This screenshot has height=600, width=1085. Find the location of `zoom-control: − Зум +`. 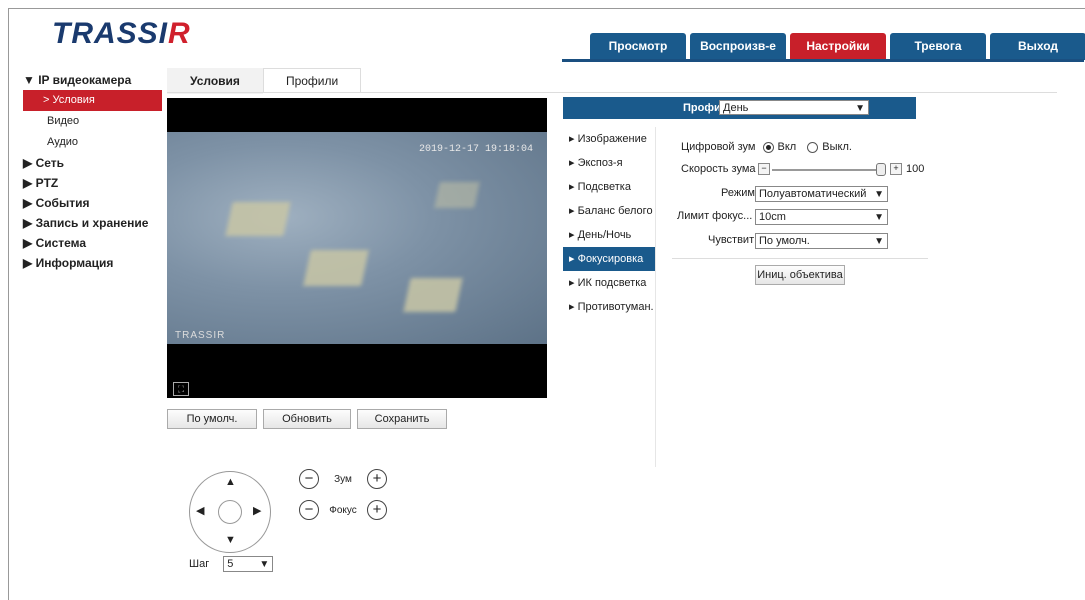

zoom-control: − Зум + is located at coordinates (343, 479).